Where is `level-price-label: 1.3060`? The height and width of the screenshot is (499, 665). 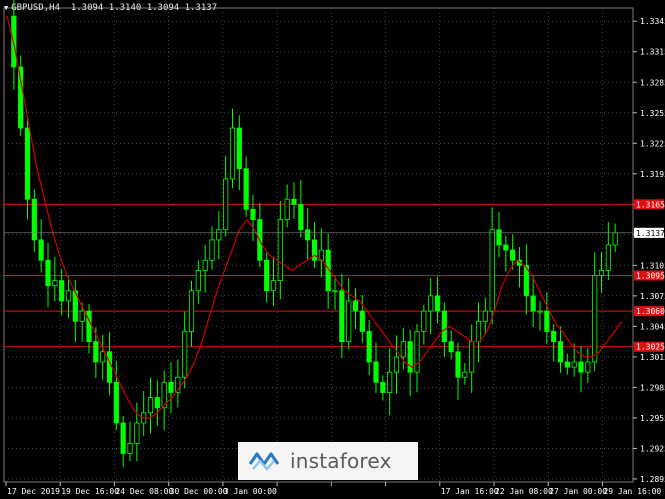 level-price-label: 1.3060 is located at coordinates (650, 311).